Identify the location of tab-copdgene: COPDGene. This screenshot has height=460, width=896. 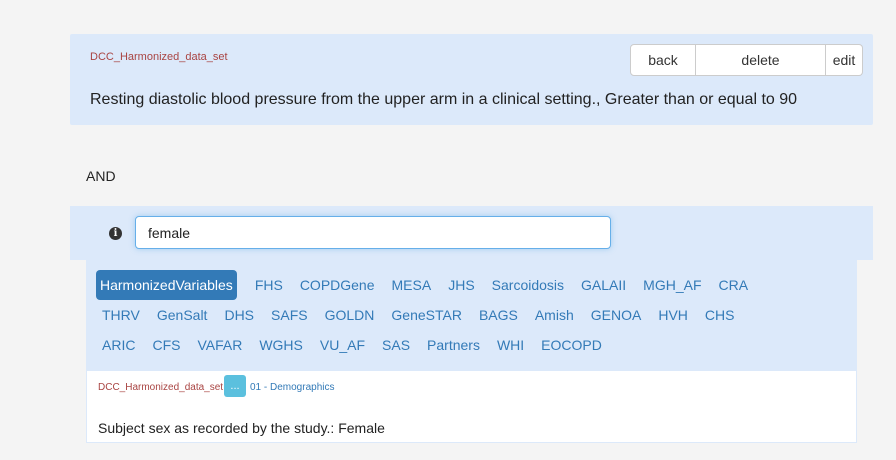
(337, 285).